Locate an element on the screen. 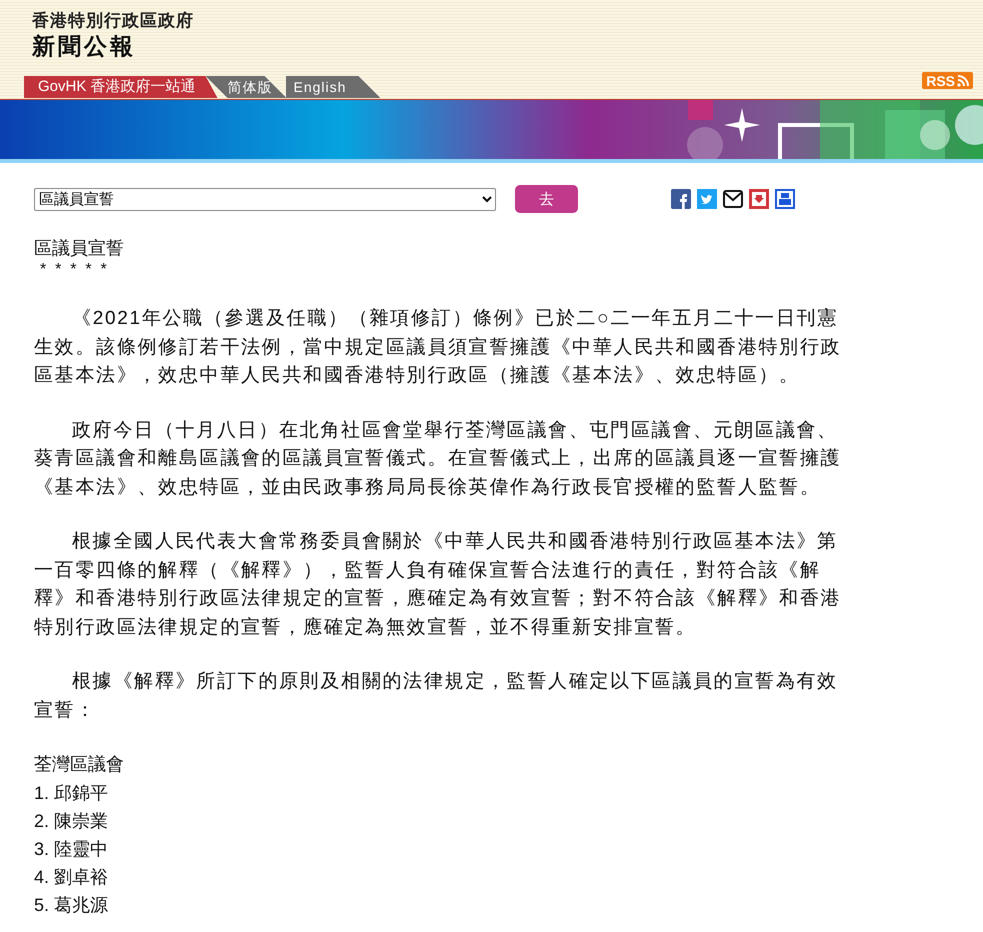 The width and height of the screenshot is (983, 932). download-icon is located at coordinates (759, 199).